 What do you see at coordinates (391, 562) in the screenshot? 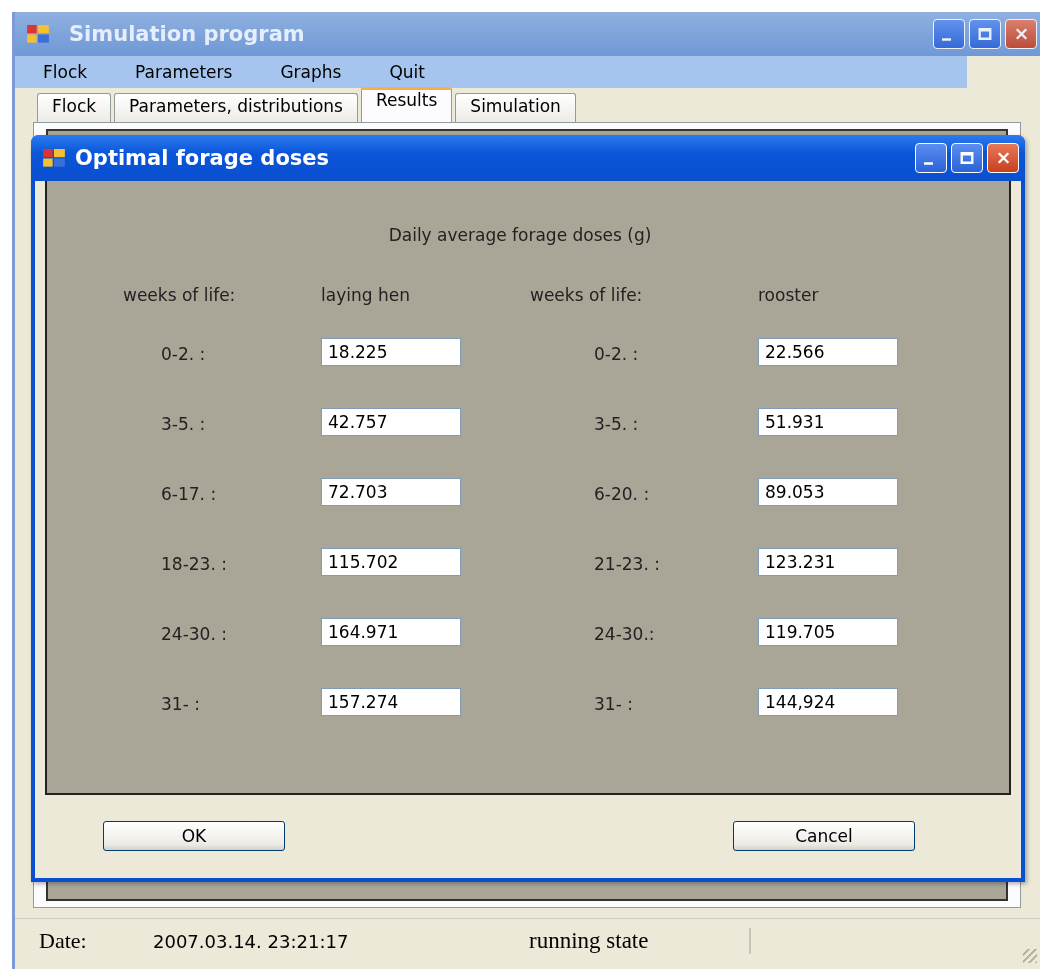
I see `dose-field: 115.702` at bounding box center [391, 562].